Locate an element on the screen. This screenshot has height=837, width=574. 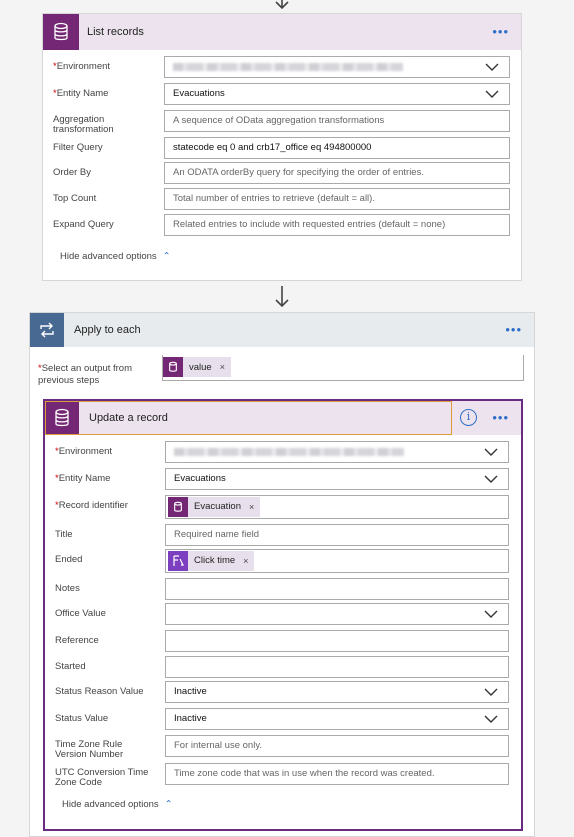
status-reason-row: Status Reason Value Inactive is located at coordinates (283, 693).